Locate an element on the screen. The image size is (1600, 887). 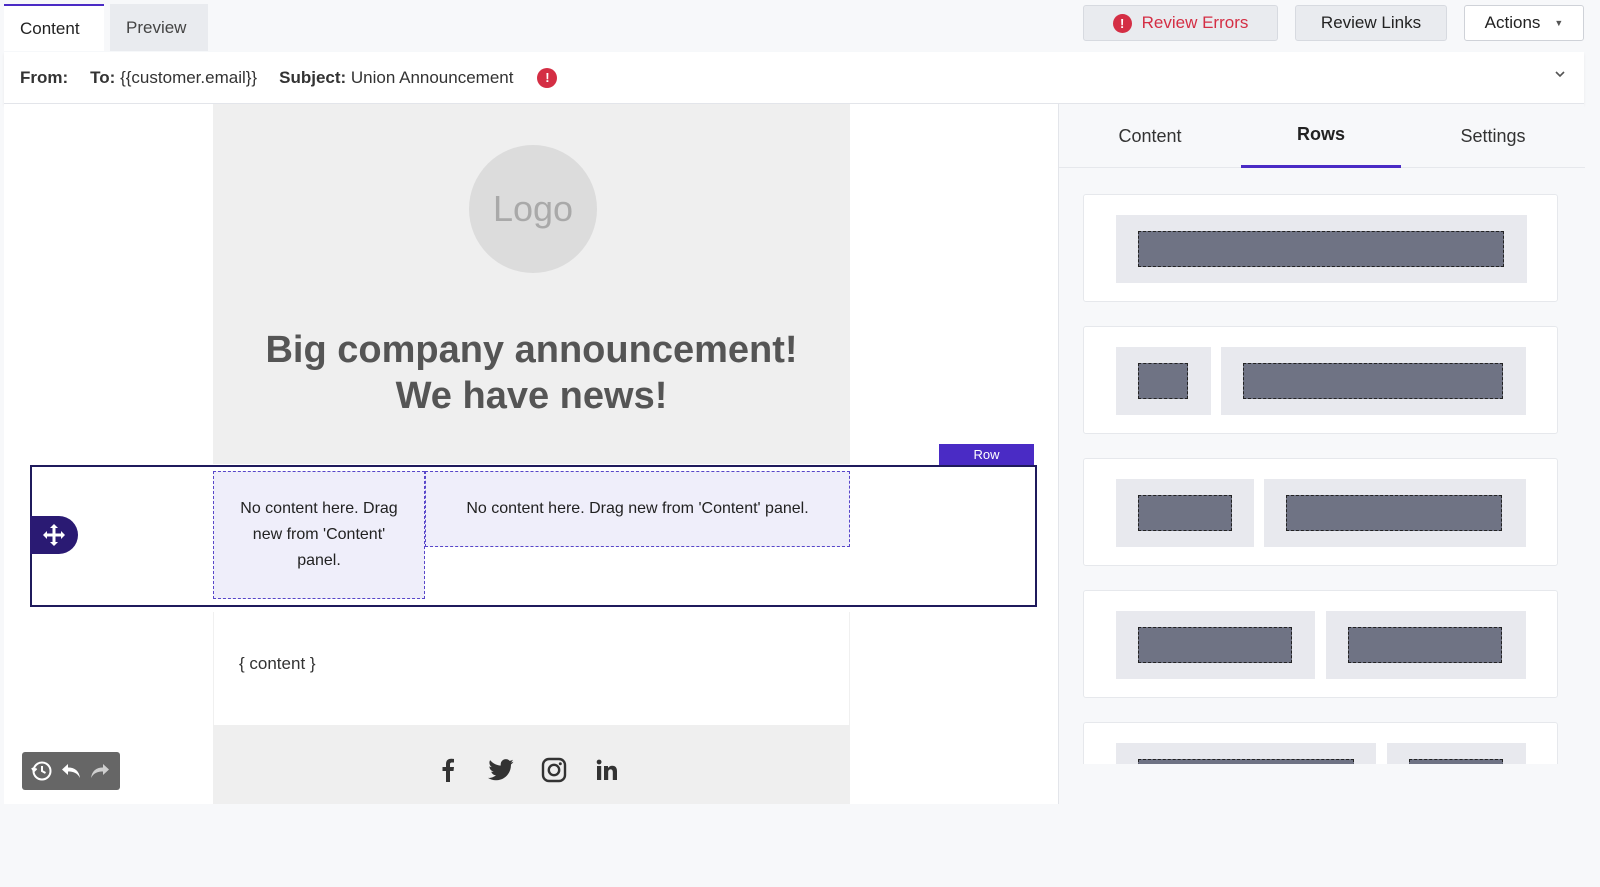
undo-icon is located at coordinates (71, 771).